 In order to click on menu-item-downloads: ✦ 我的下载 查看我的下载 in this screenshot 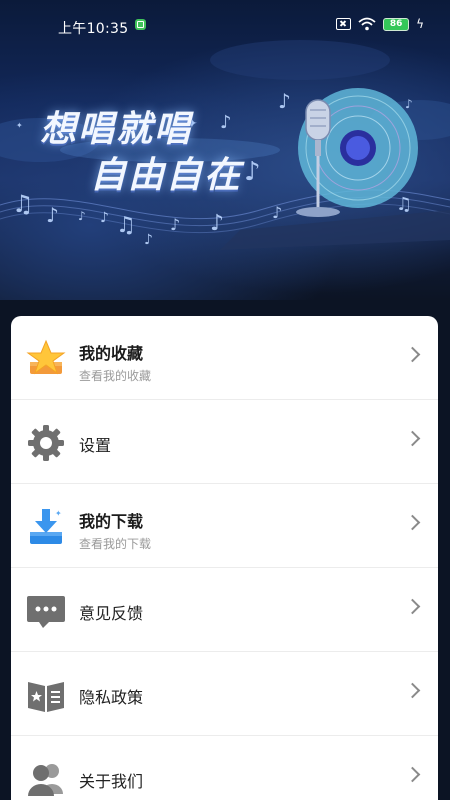, I will do `click(224, 526)`.